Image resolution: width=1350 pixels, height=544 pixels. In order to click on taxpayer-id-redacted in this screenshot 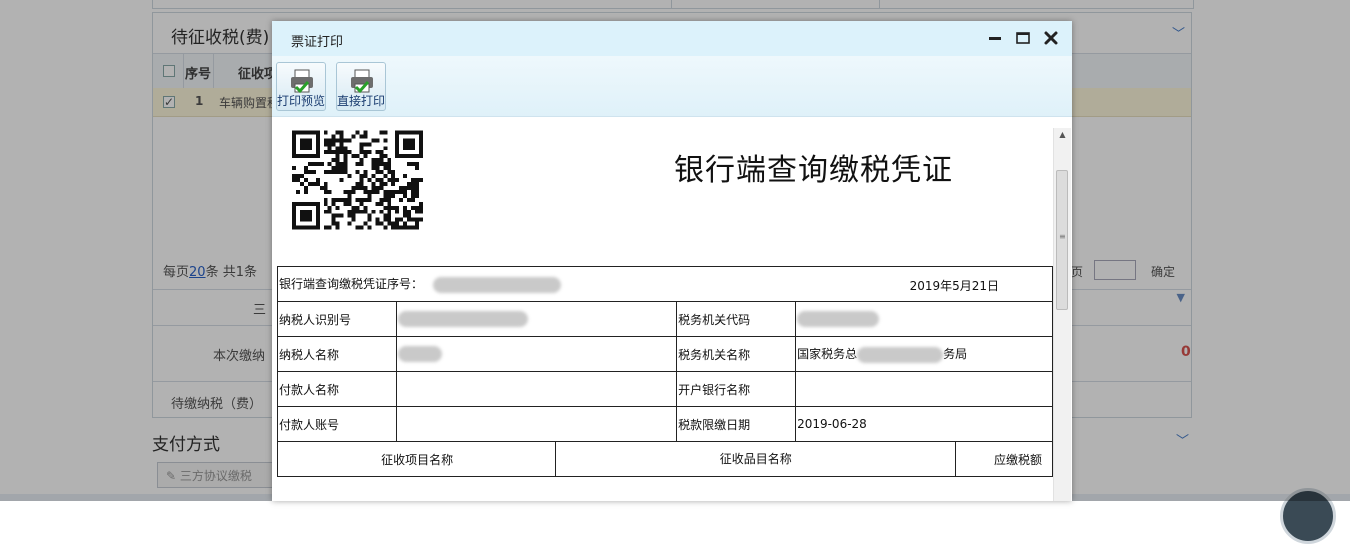, I will do `click(462, 319)`.